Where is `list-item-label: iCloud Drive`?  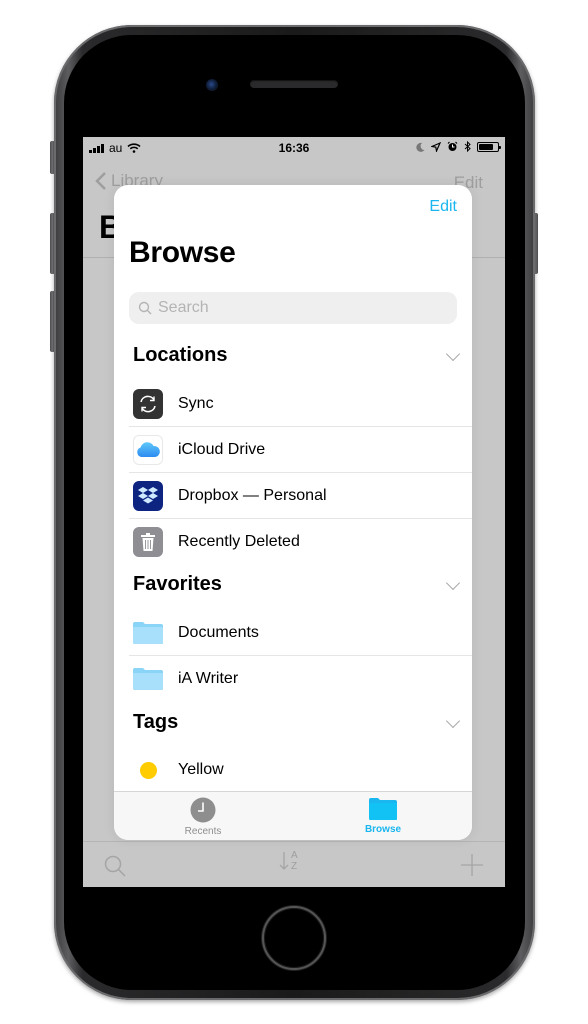 list-item-label: iCloud Drive is located at coordinates (222, 449).